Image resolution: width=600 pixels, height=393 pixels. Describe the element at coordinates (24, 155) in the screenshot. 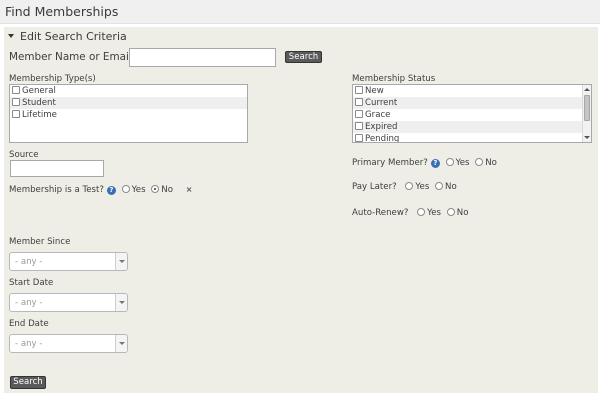

I see `source-label: Source` at that location.